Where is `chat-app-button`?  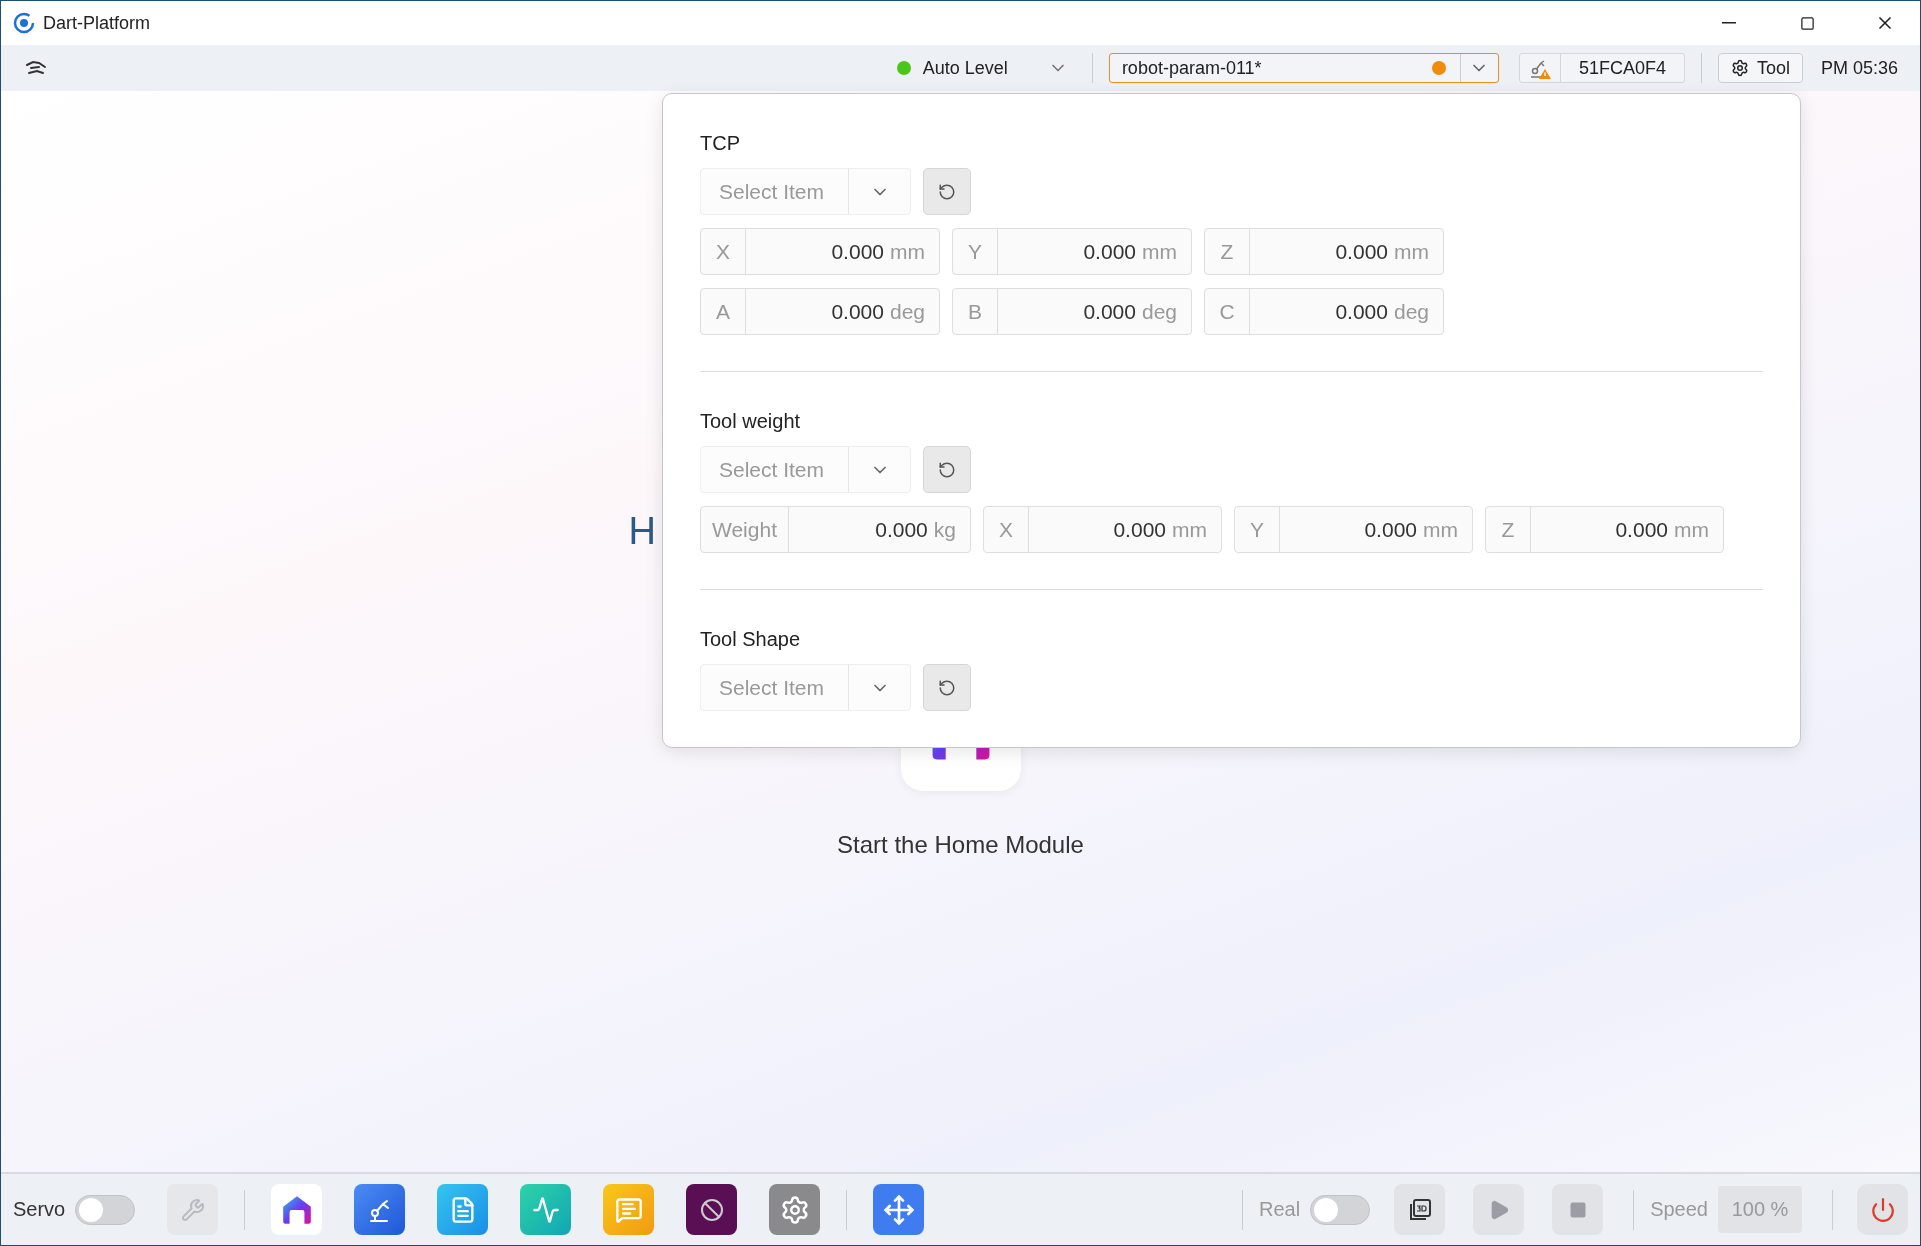
chat-app-button is located at coordinates (629, 1209).